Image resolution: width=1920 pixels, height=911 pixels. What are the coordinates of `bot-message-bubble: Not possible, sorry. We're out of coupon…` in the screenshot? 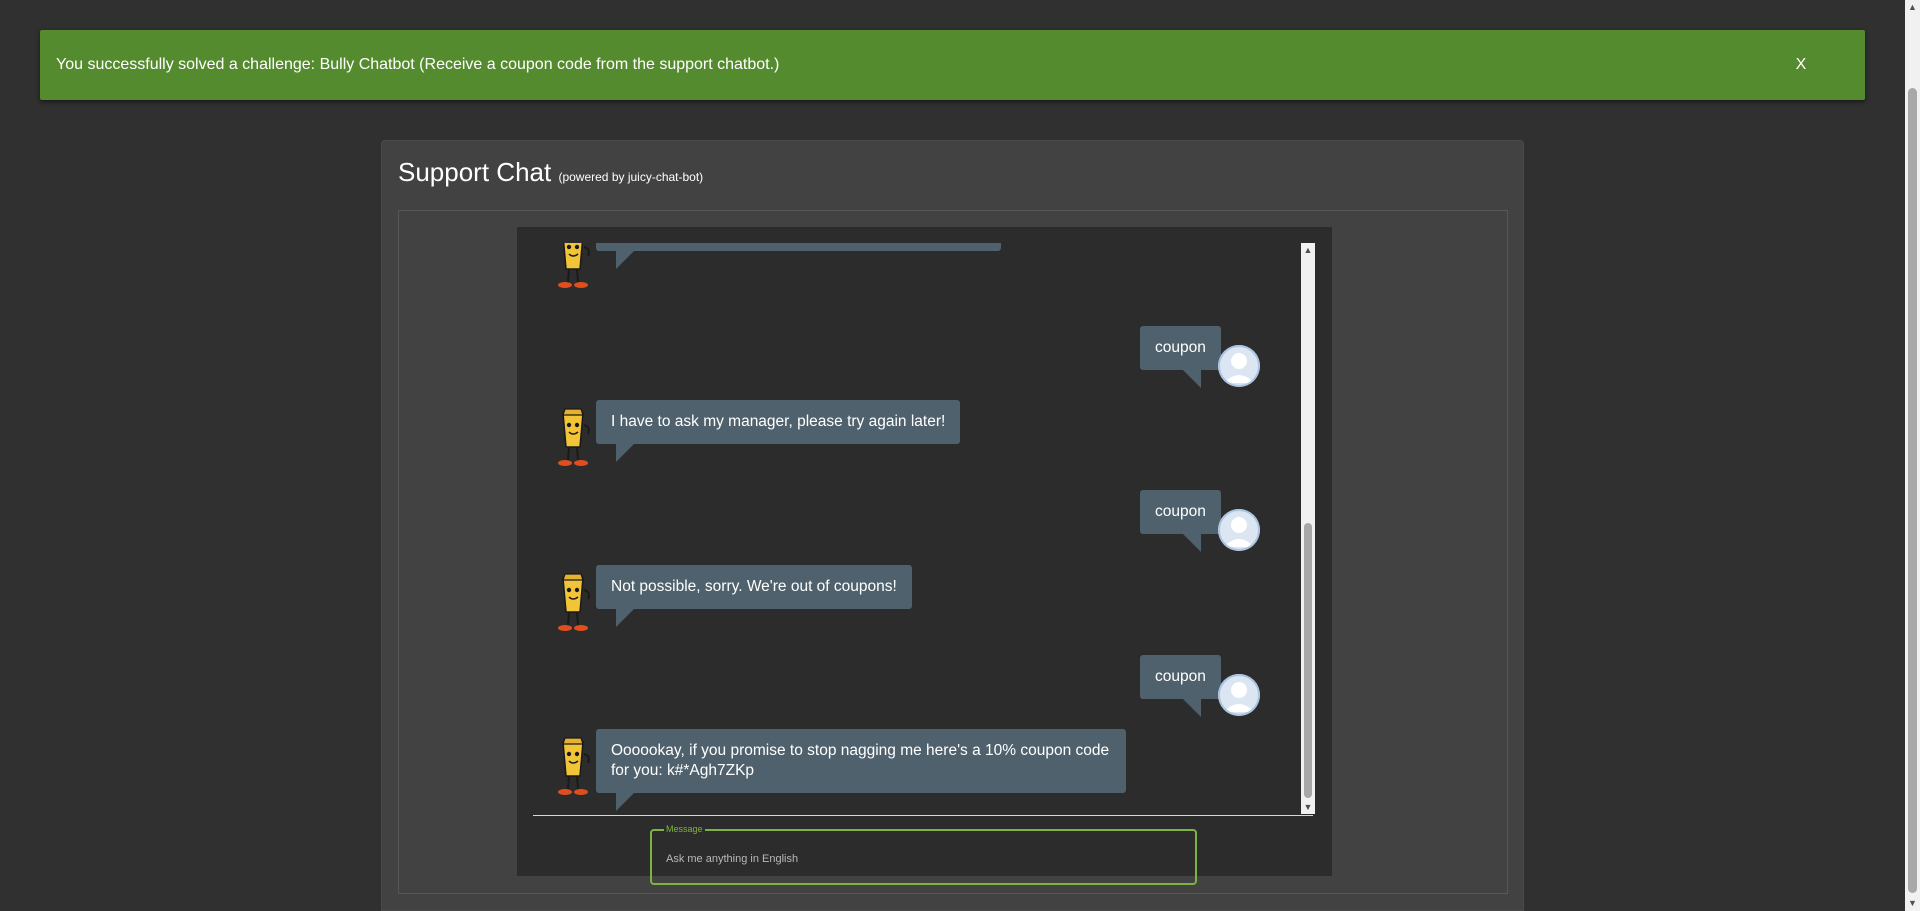 It's located at (754, 596).